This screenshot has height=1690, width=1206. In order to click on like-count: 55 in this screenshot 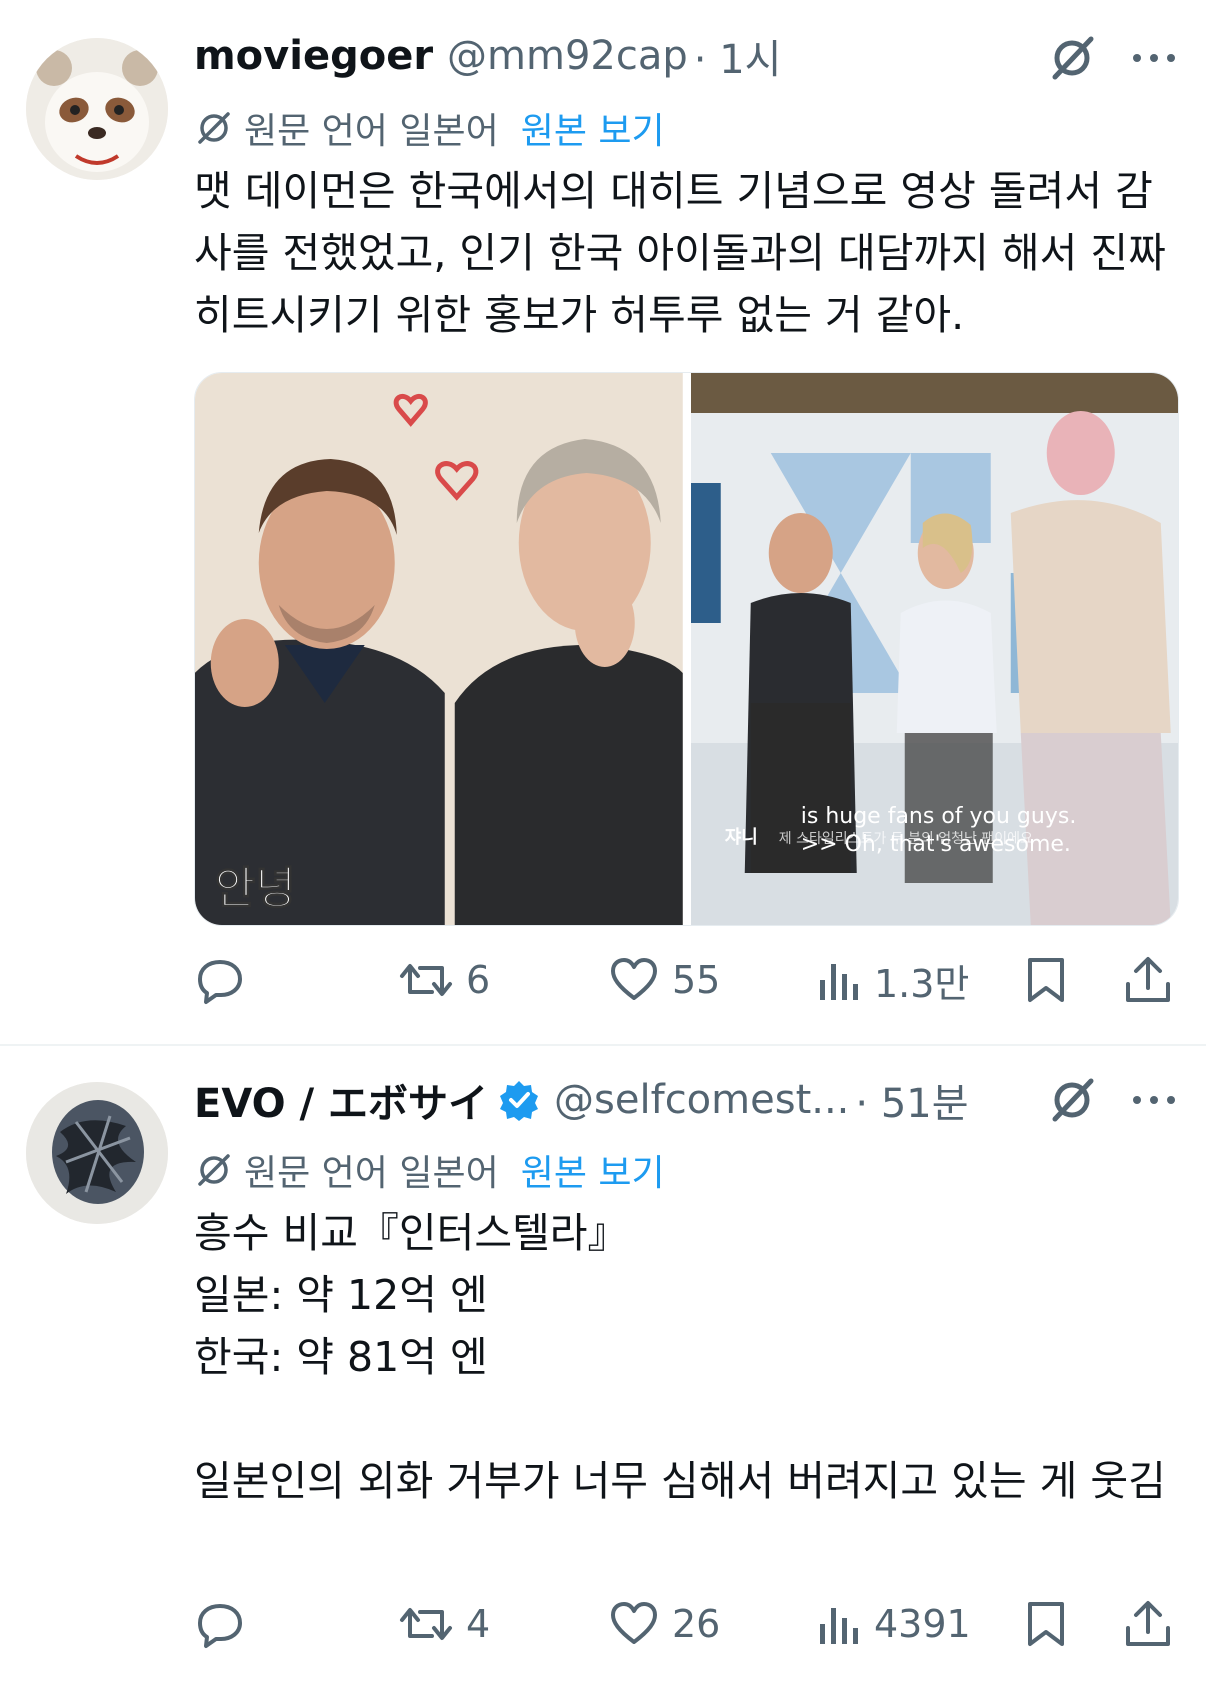, I will do `click(696, 980)`.